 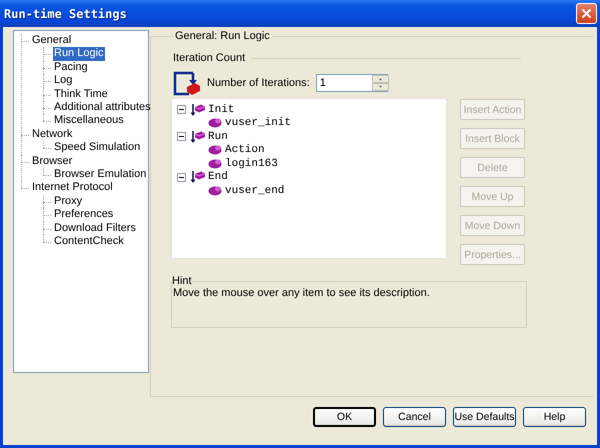 I want to click on tree-node: vuser_init, so click(x=258, y=123).